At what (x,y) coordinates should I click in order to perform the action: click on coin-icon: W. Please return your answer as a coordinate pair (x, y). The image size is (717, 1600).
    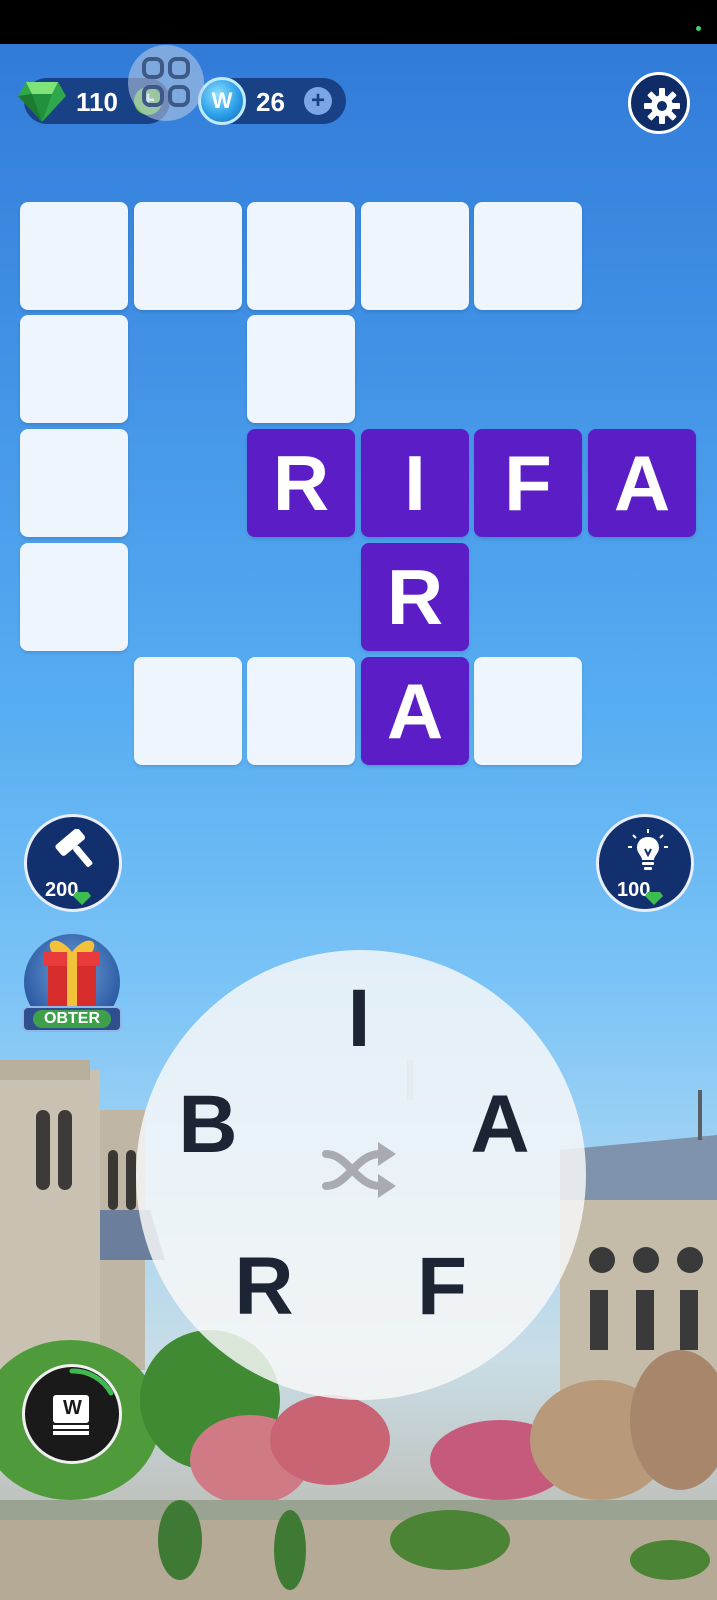
    Looking at the image, I should click on (222, 101).